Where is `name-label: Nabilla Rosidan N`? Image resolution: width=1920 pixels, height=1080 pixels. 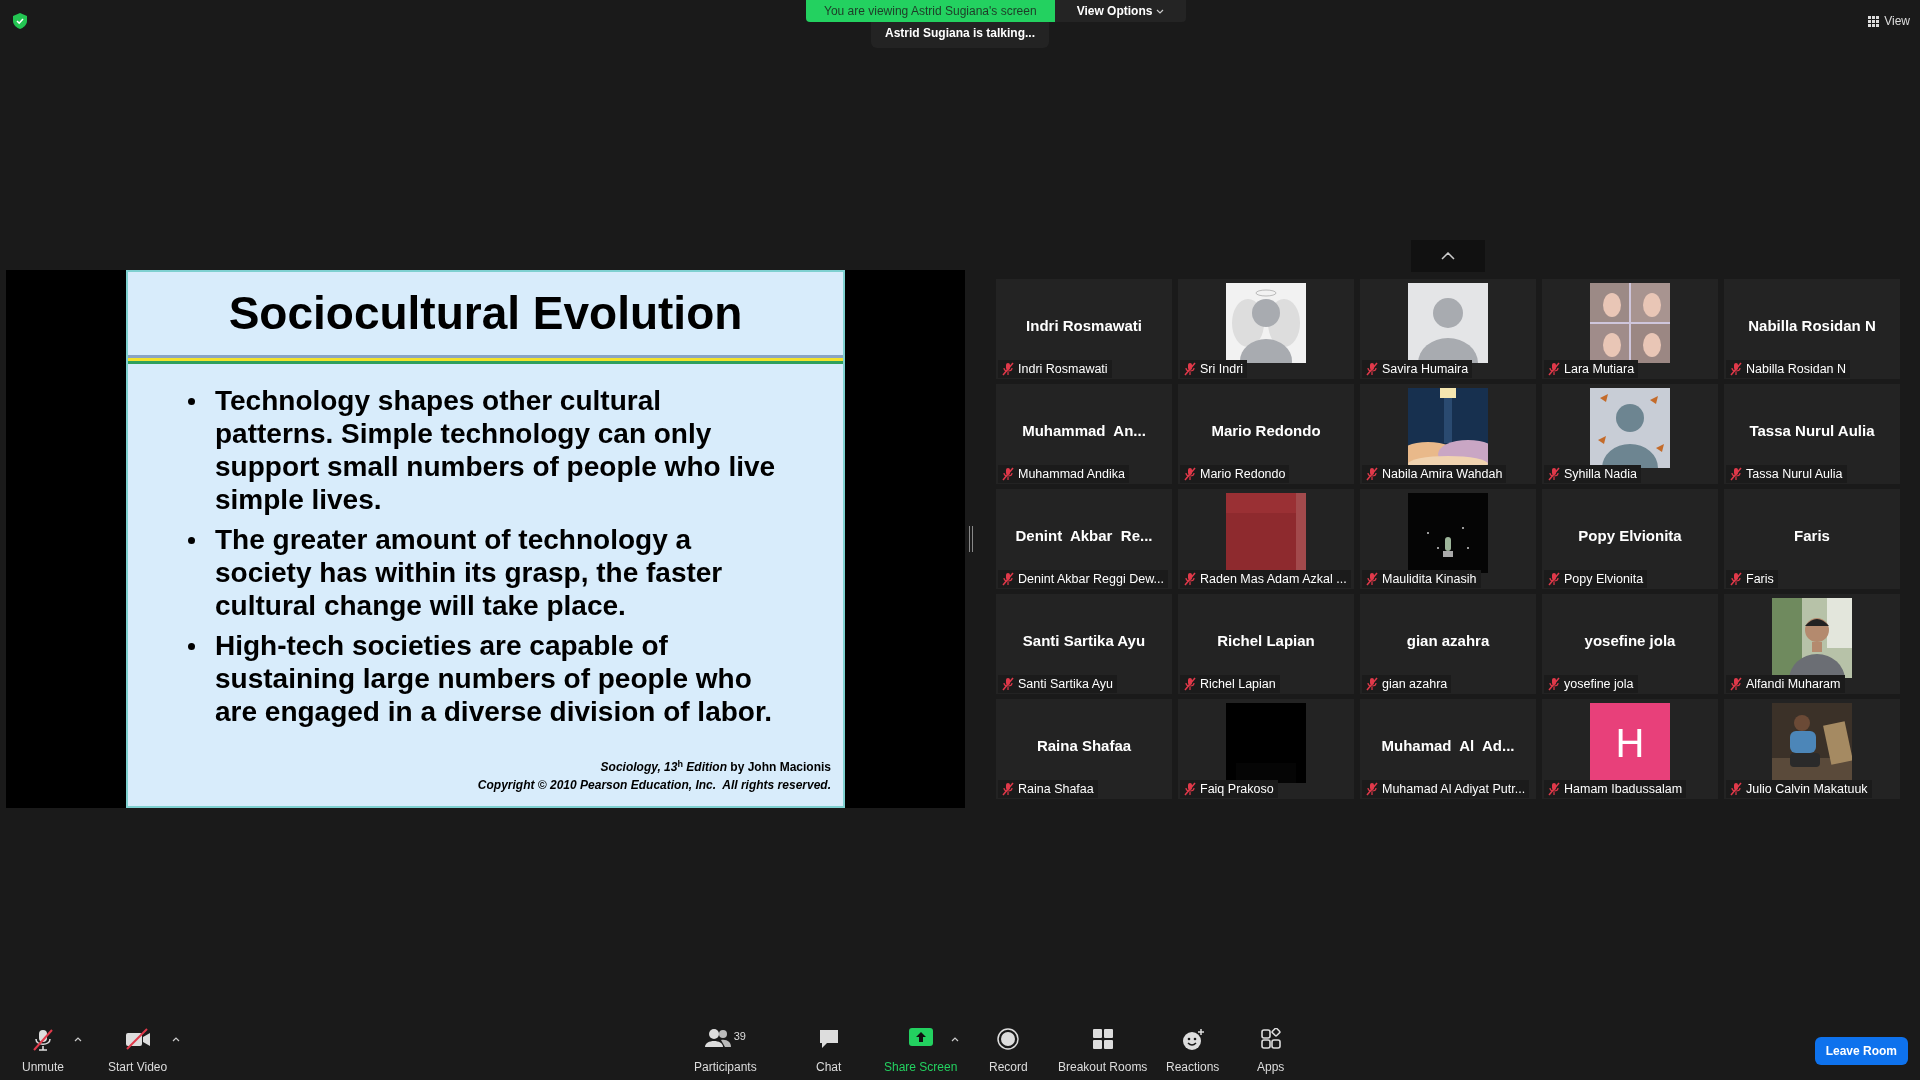 name-label: Nabilla Rosidan N is located at coordinates (1788, 369).